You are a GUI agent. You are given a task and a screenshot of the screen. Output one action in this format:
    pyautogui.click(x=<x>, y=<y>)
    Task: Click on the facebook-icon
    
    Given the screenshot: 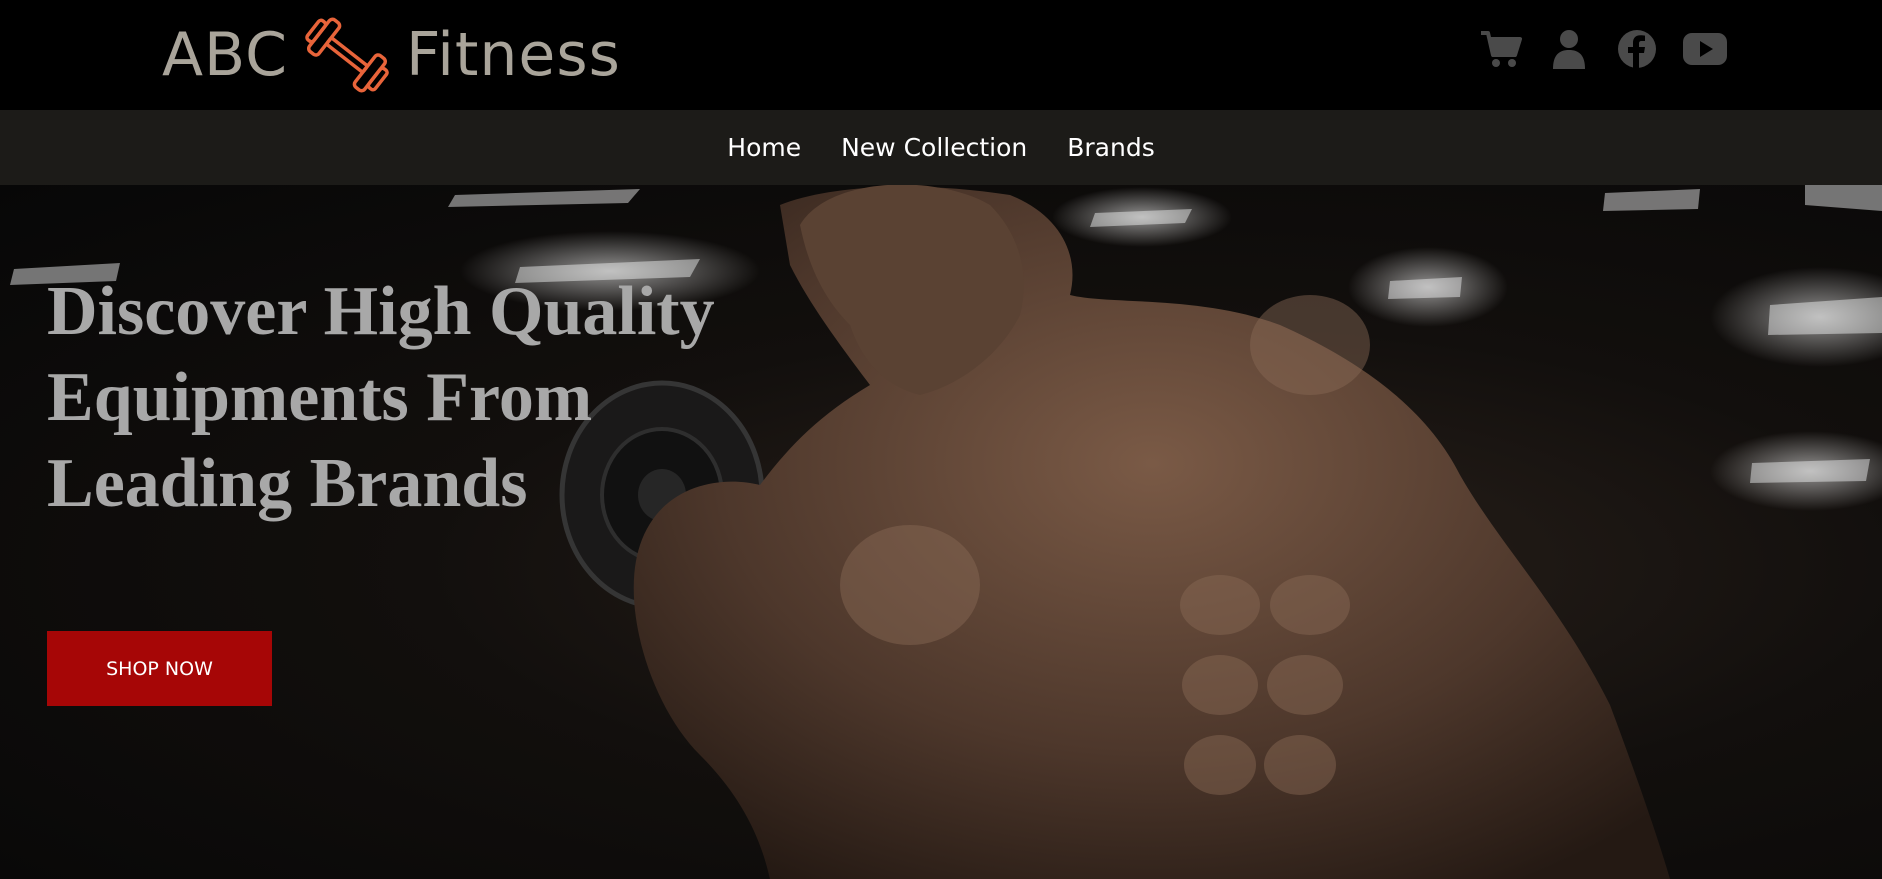 What is the action you would take?
    pyautogui.click(x=1637, y=49)
    